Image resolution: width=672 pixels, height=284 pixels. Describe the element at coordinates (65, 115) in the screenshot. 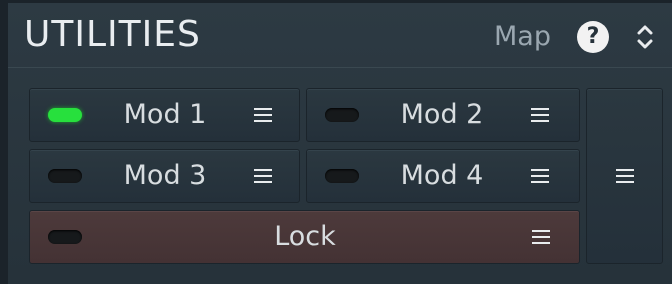

I see `mod-1-led-indicator` at that location.